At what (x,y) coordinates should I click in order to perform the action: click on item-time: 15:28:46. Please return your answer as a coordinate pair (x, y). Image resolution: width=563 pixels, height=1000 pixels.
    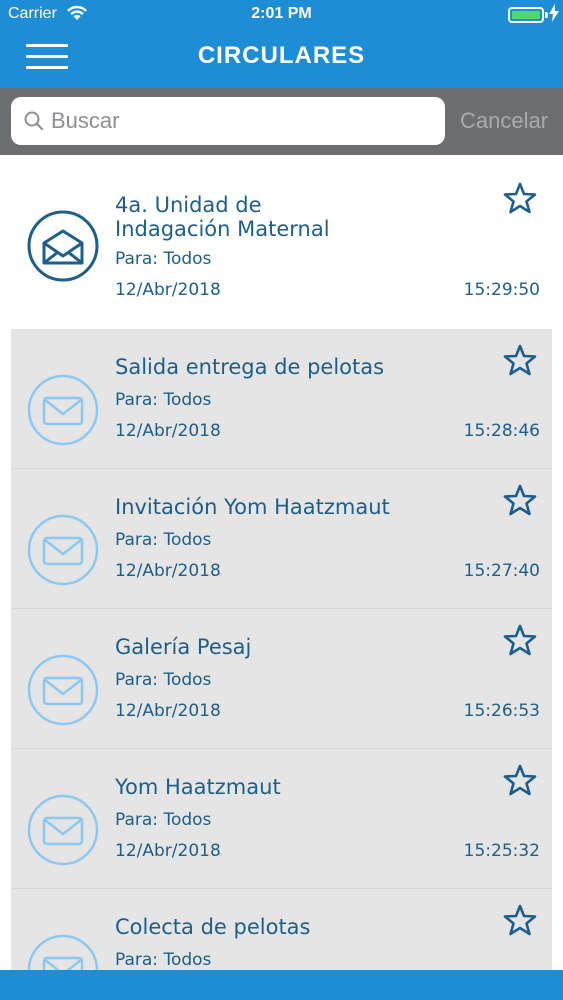
    Looking at the image, I should click on (501, 431).